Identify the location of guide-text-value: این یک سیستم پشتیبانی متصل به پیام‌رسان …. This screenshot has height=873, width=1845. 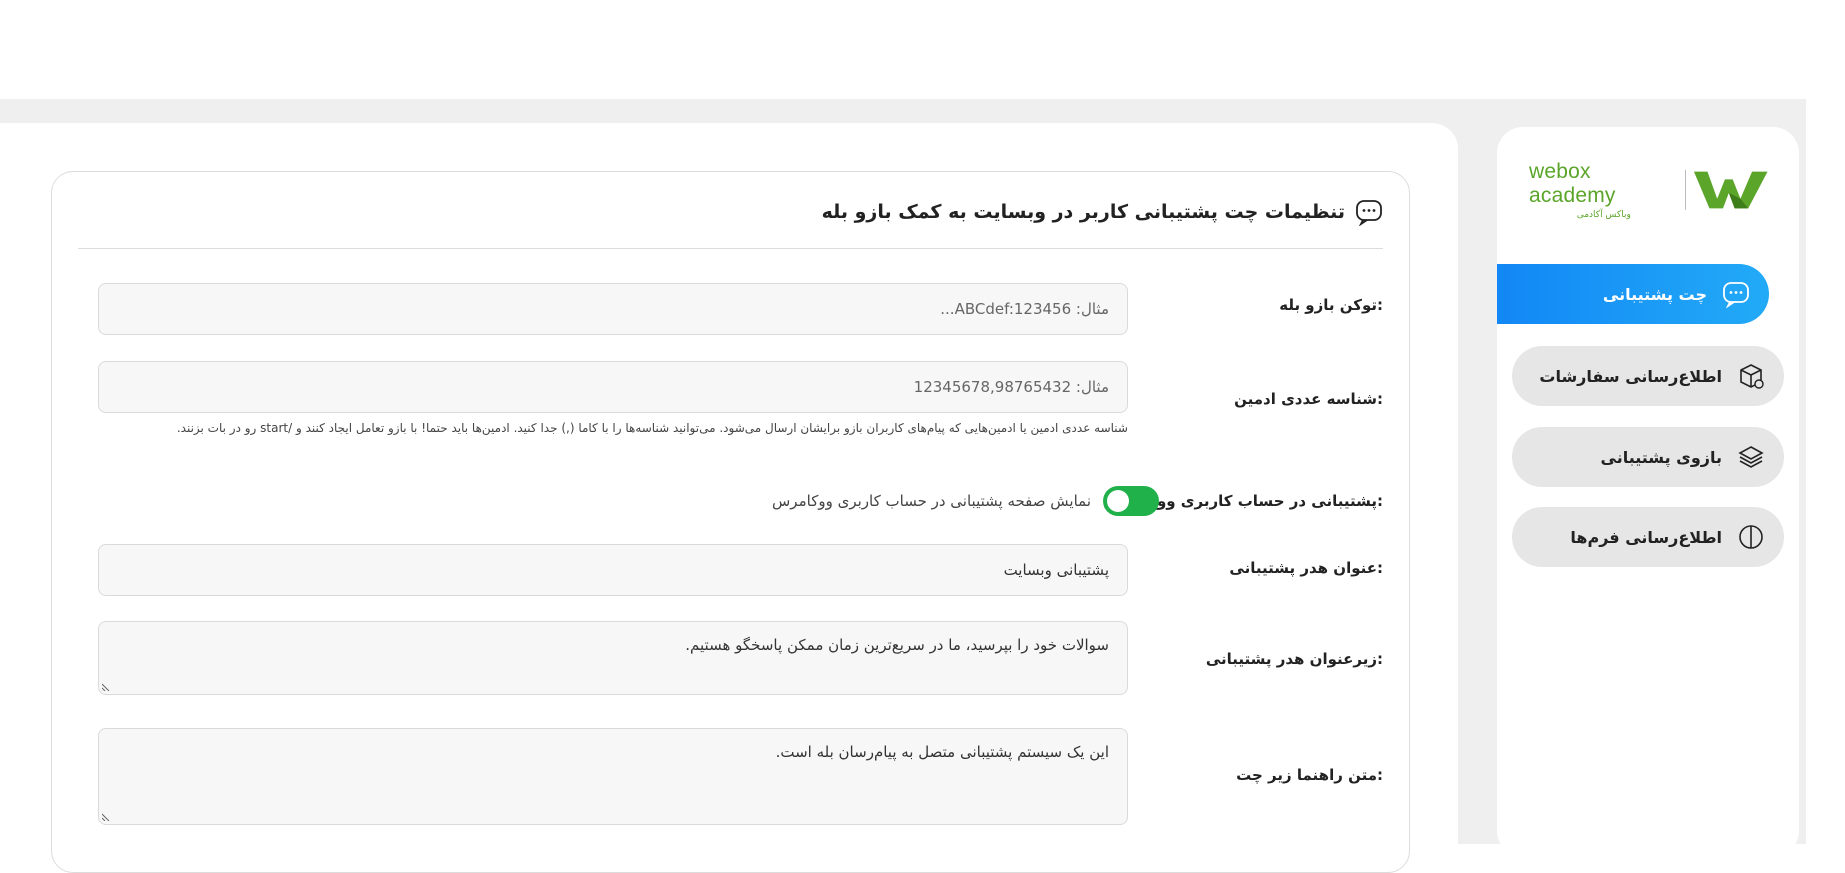
(942, 752).